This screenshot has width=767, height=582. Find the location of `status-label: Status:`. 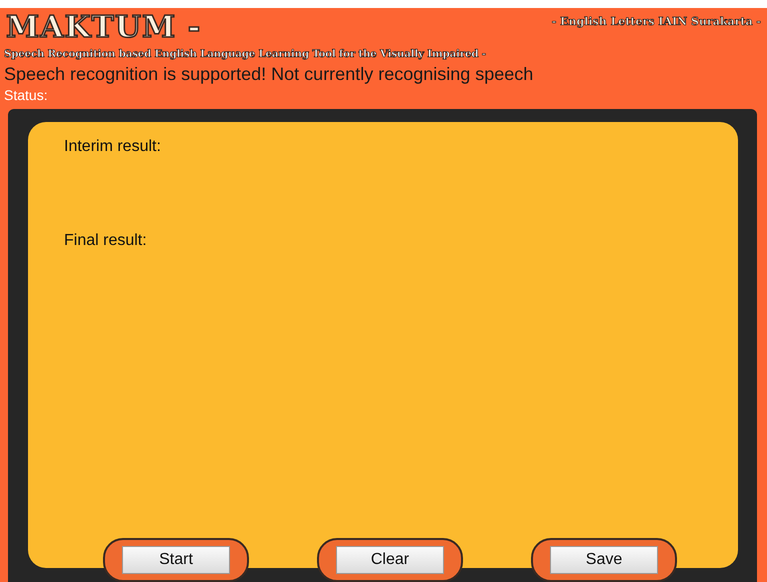

status-label: Status: is located at coordinates (26, 95).